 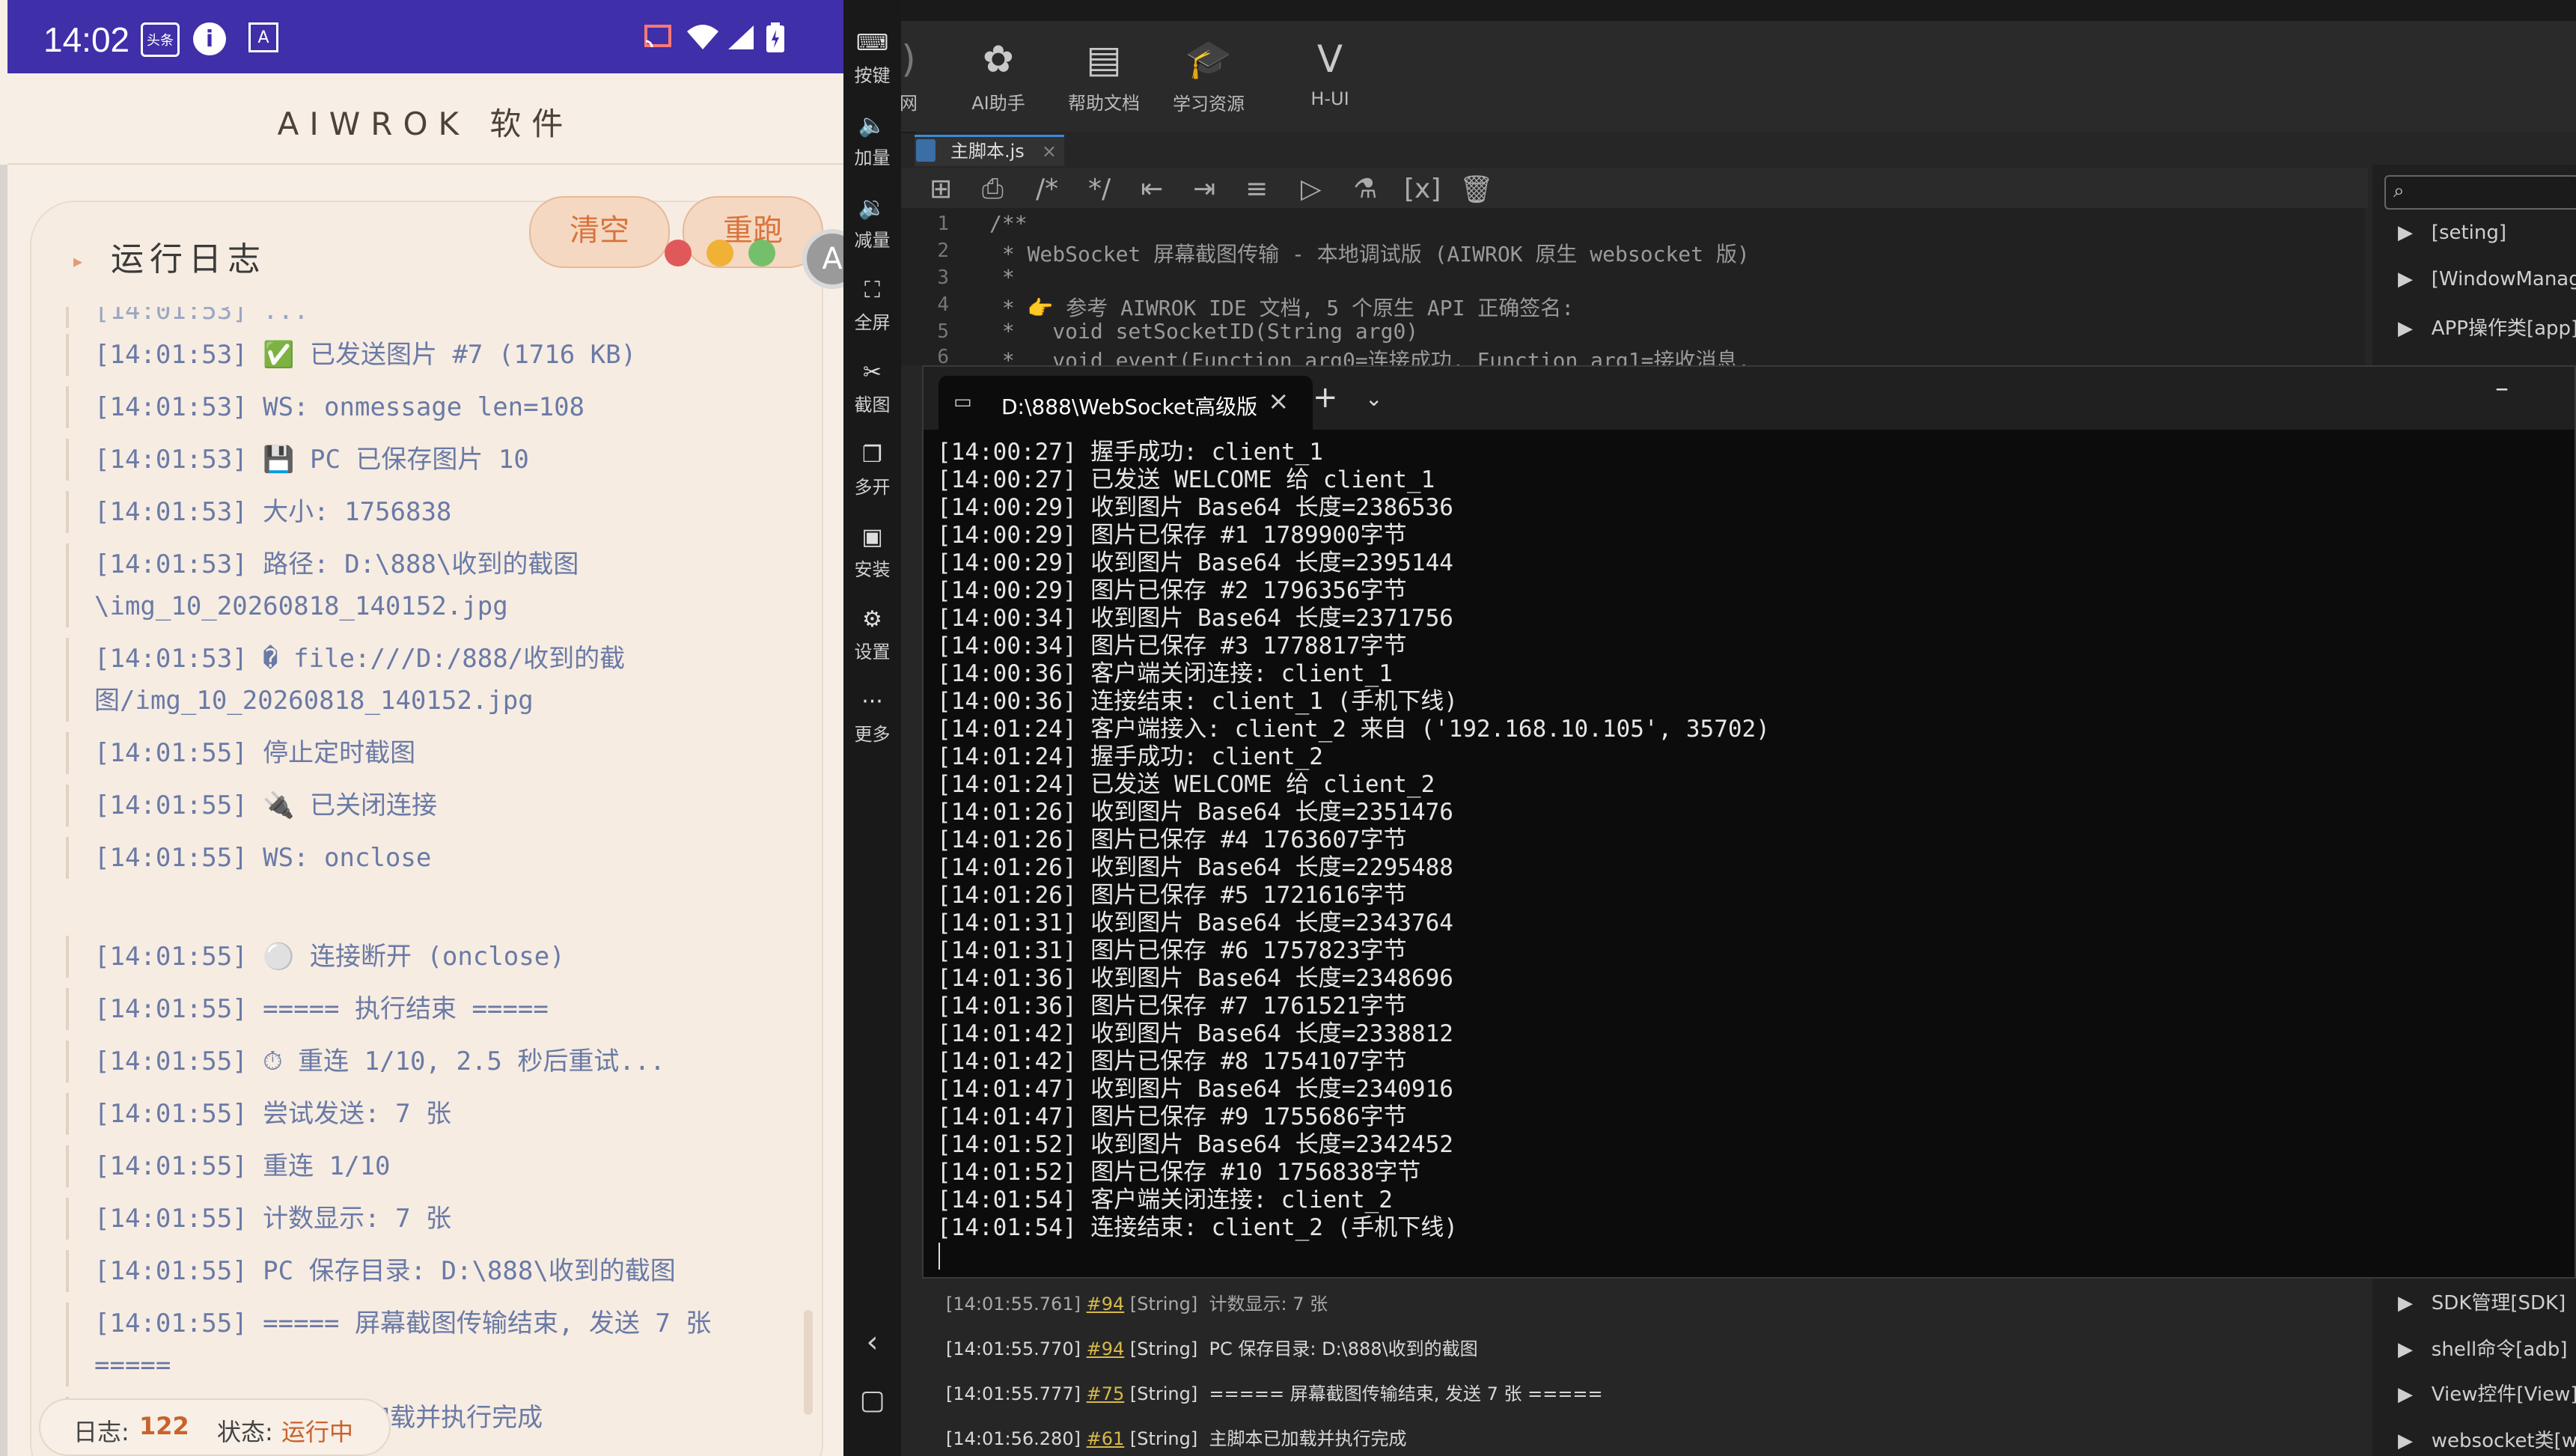 I want to click on tree-item-websocket: ▶ websocket类[we, so click(x=2487, y=1439).